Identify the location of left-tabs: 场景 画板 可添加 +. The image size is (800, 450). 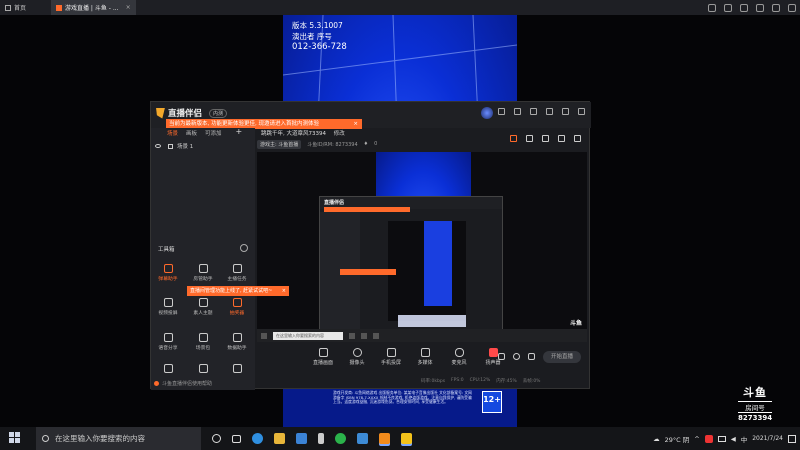
(203, 133).